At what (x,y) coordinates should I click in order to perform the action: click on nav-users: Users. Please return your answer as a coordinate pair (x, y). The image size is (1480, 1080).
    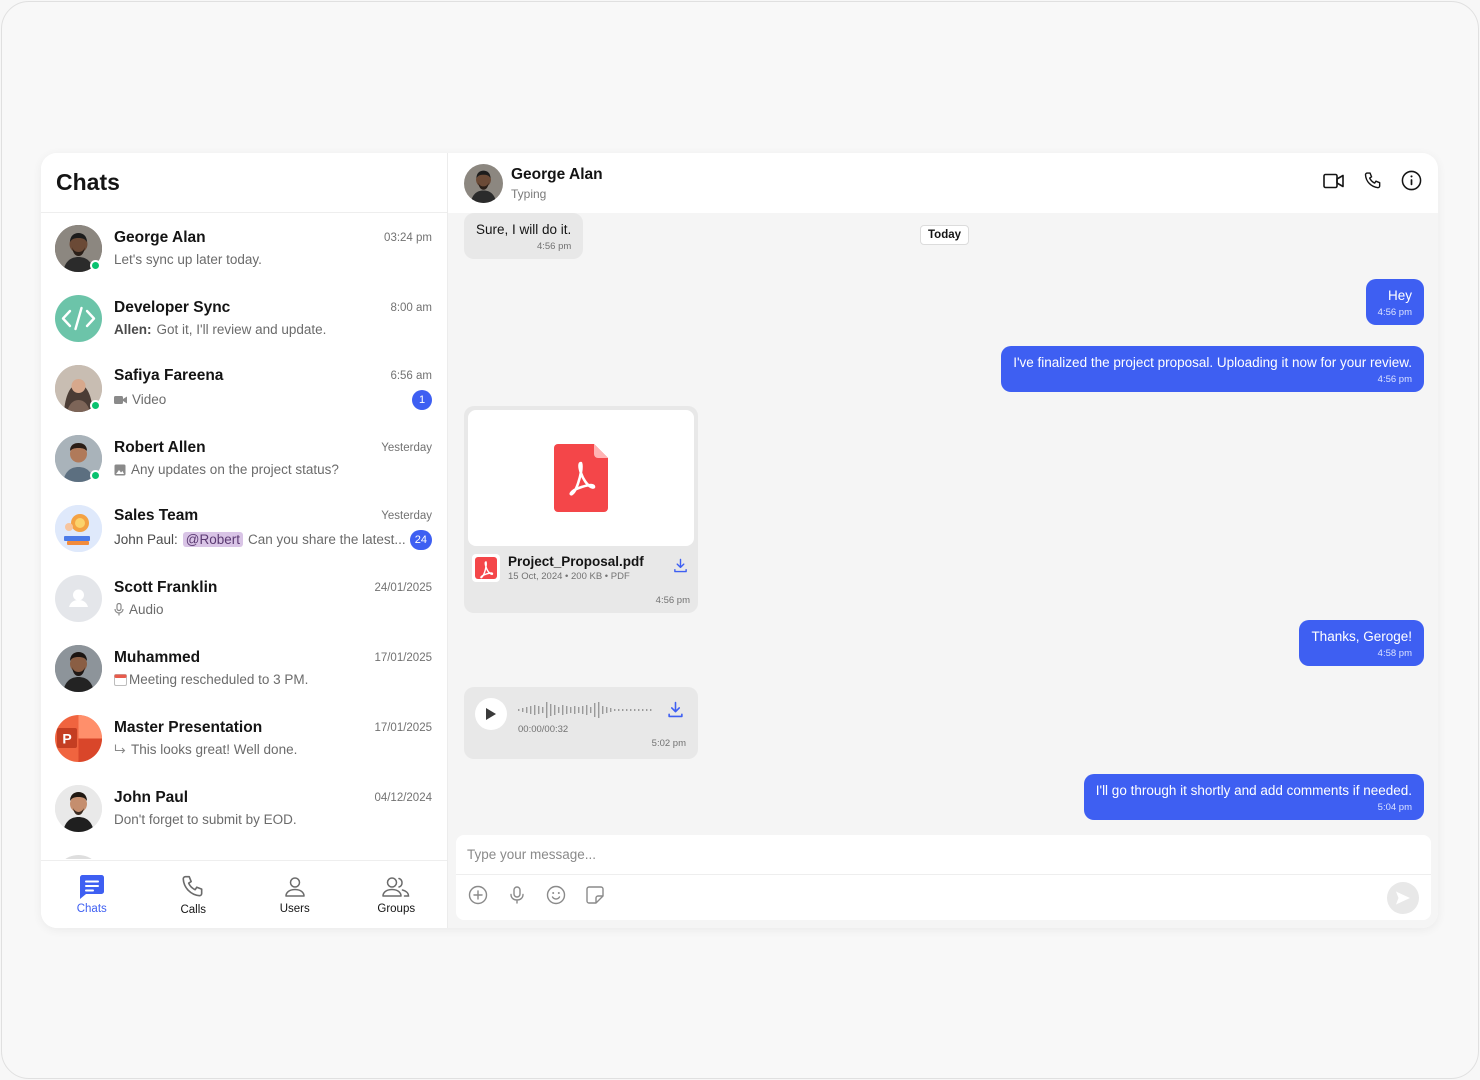
    Looking at the image, I should click on (295, 894).